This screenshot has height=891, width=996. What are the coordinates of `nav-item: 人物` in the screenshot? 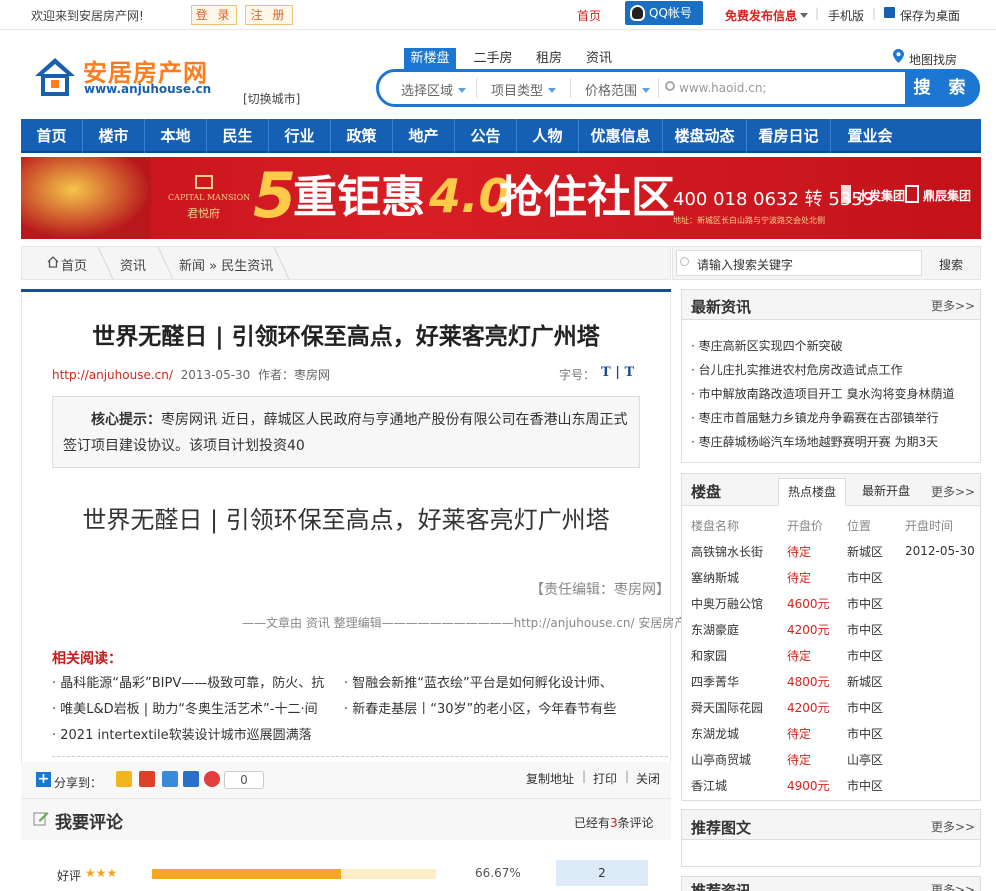 It's located at (548, 136).